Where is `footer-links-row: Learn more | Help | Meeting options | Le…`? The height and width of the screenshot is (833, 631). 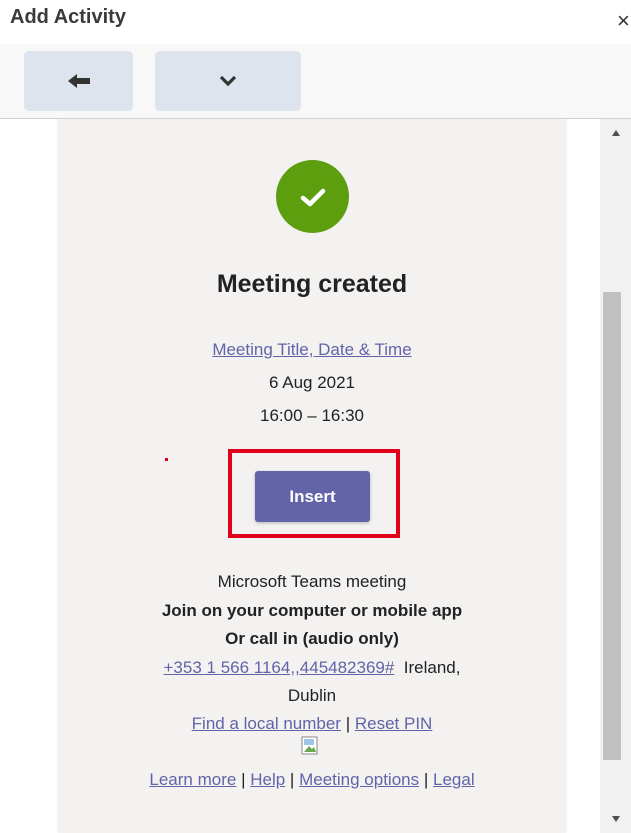
footer-links-row: Learn more | Help | Meeting options | Le… is located at coordinates (312, 780).